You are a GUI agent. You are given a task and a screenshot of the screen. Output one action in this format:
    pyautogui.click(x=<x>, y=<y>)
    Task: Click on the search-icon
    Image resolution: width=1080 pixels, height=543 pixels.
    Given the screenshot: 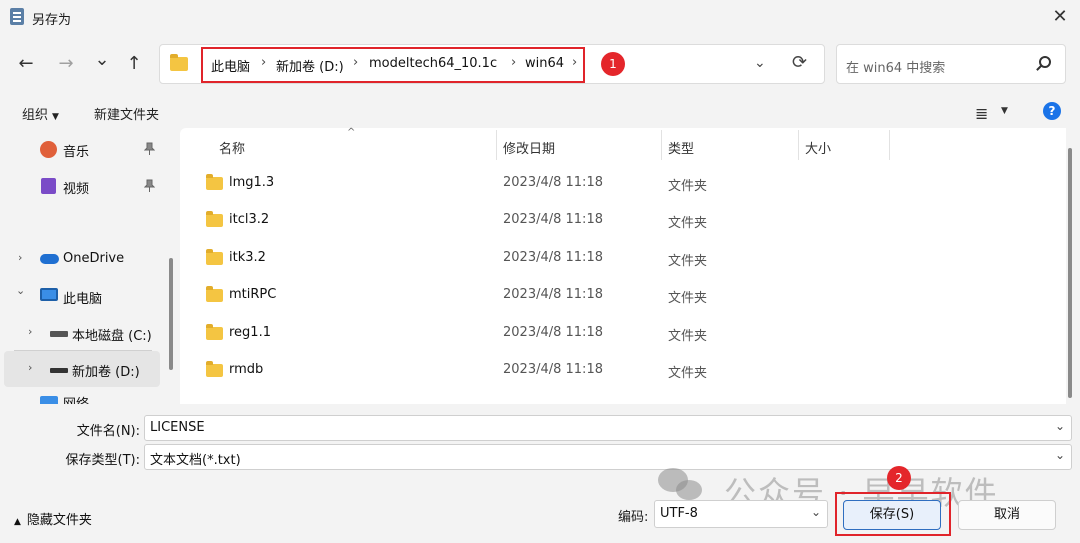 What is the action you would take?
    pyautogui.click(x=1045, y=62)
    